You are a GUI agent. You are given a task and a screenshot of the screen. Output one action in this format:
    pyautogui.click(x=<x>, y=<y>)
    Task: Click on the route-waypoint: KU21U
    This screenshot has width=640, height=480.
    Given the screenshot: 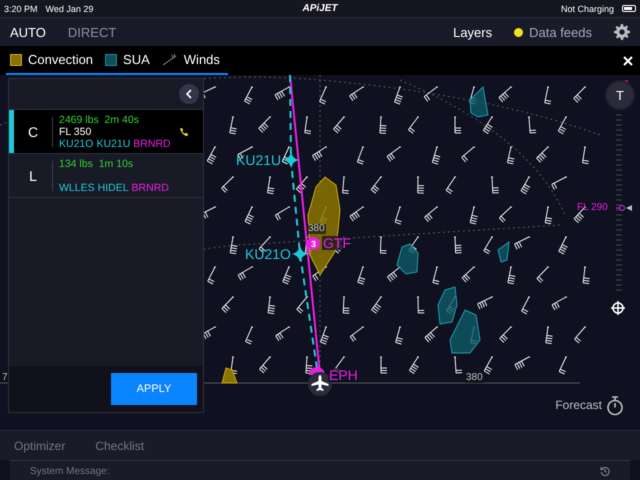 What is the action you would take?
    pyautogui.click(x=113, y=144)
    